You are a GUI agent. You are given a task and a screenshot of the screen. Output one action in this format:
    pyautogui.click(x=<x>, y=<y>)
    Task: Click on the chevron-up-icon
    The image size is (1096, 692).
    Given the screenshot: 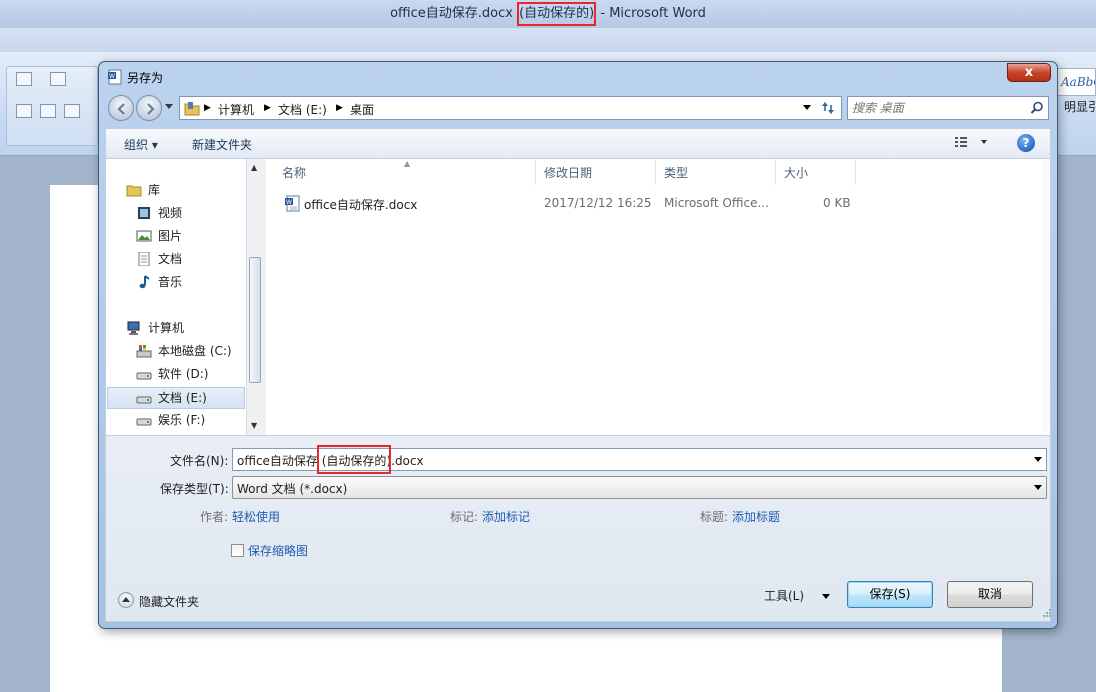 What is the action you would take?
    pyautogui.click(x=126, y=599)
    